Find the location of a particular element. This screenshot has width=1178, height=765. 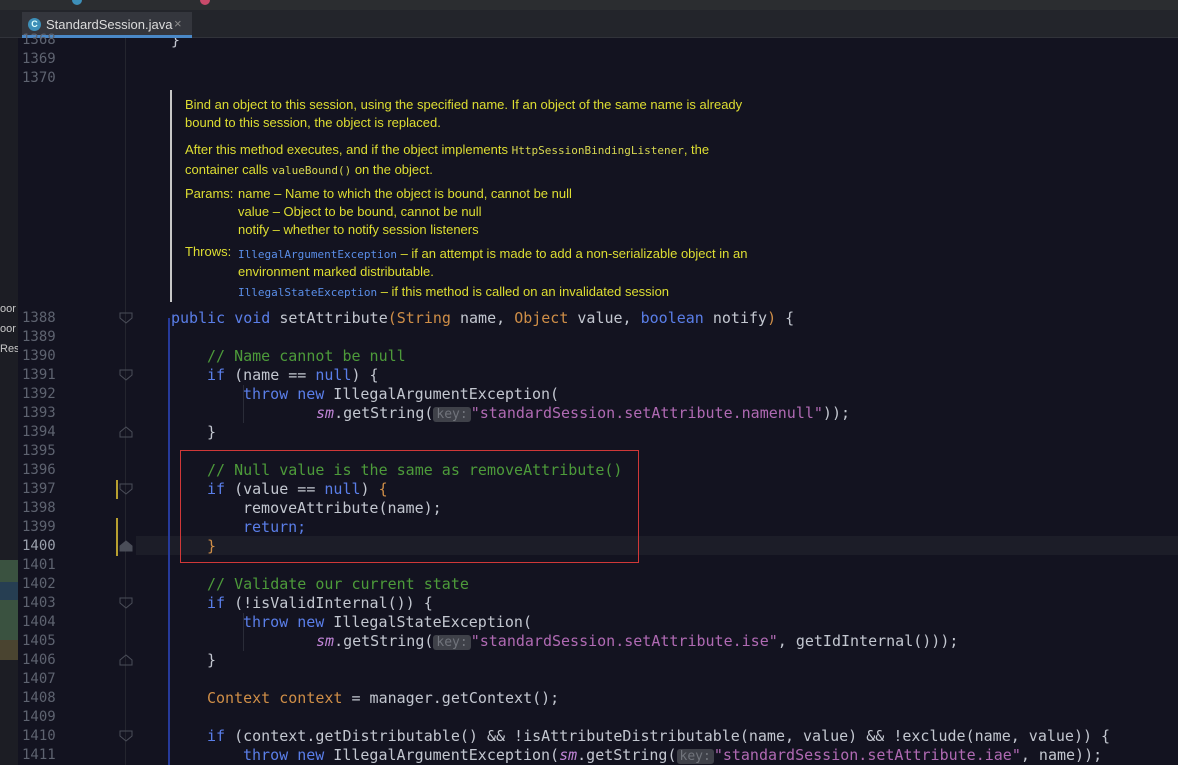

project-panel-edge: oor oor Res is located at coordinates (10, 401).